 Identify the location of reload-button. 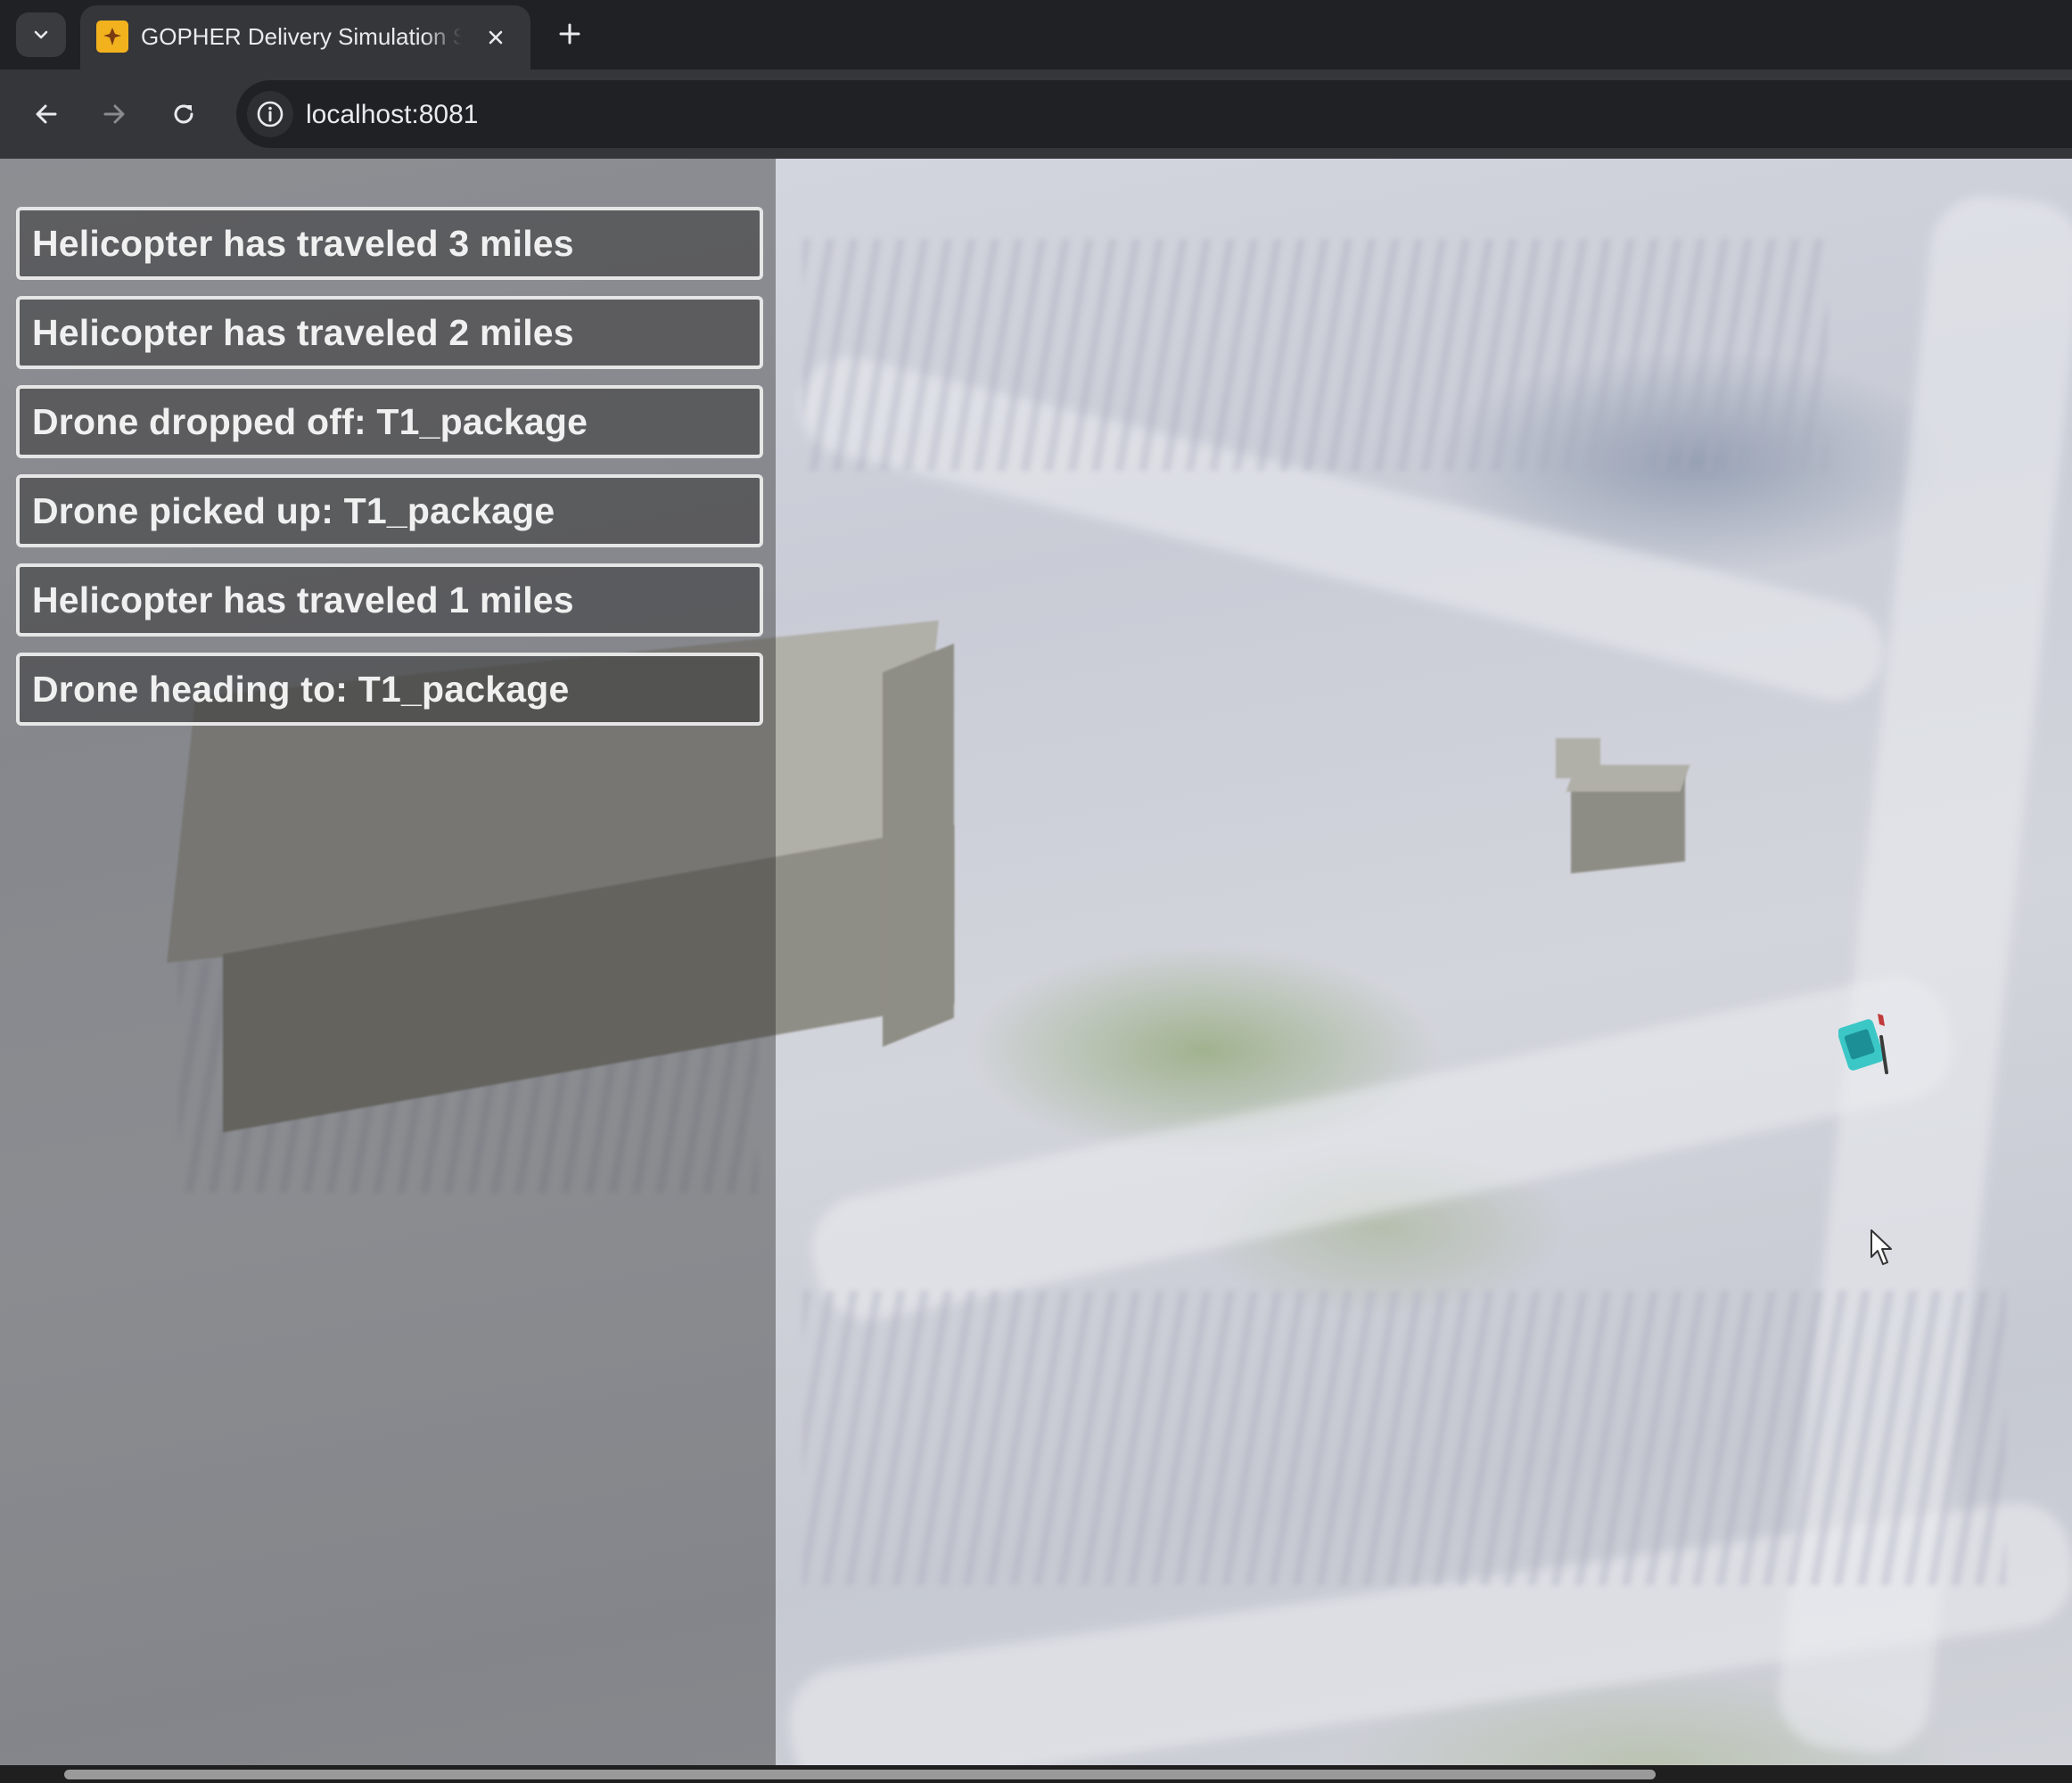
(183, 114).